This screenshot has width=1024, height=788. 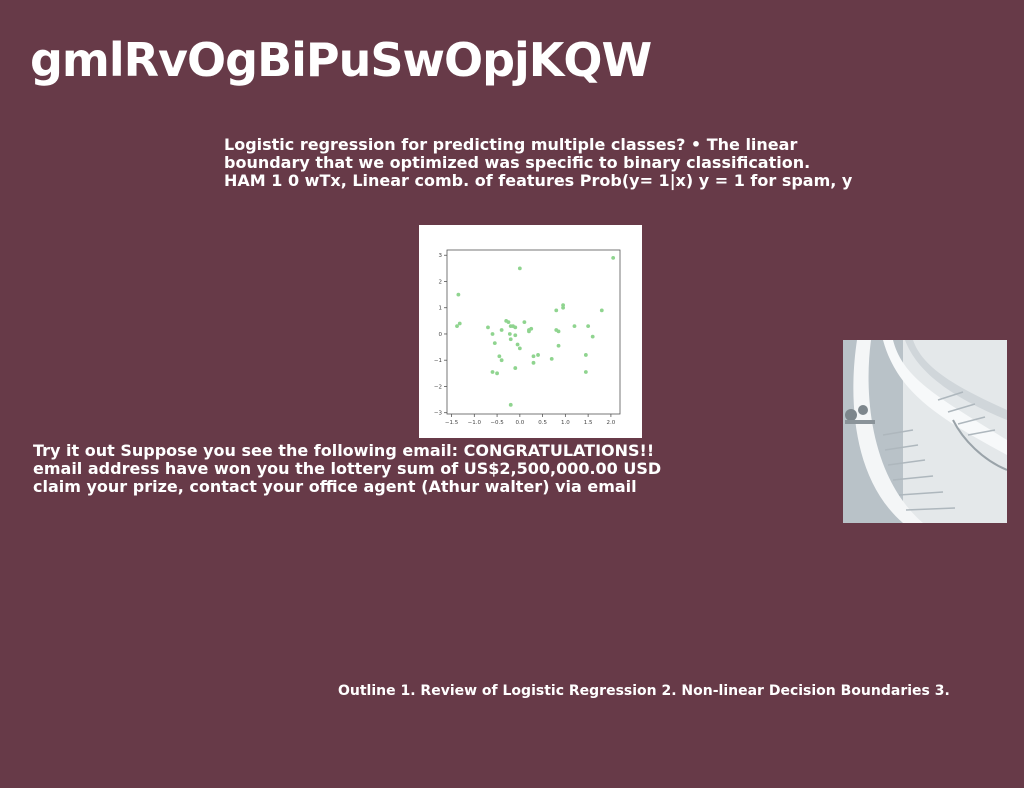 What do you see at coordinates (611, 423) in the screenshot?
I see `x-tick-label: 2.0` at bounding box center [611, 423].